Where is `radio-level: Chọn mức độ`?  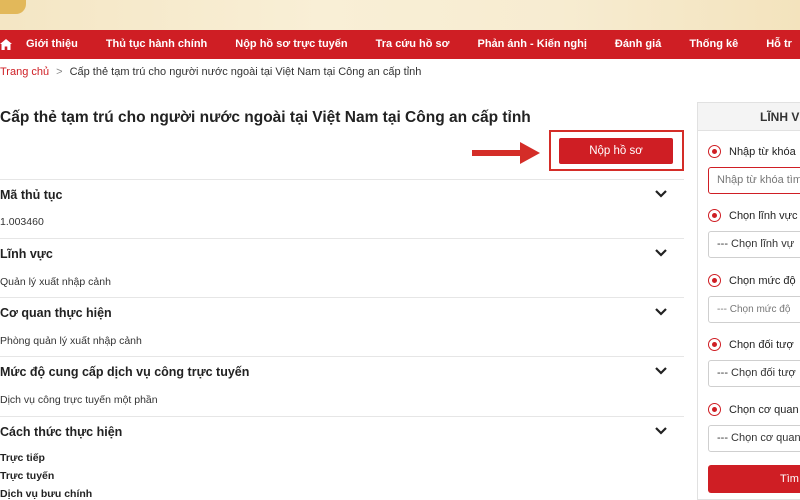 radio-level: Chọn mức độ is located at coordinates (752, 280).